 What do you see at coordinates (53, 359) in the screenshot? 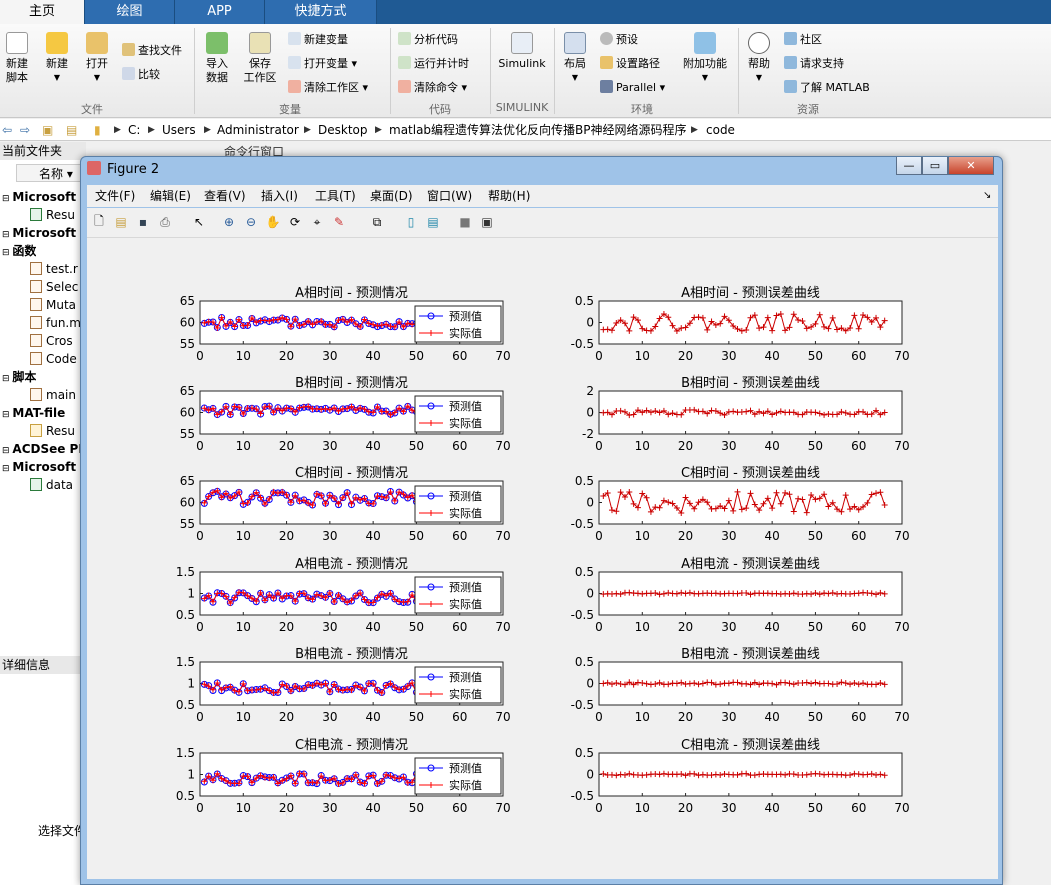
I see `tree-file-item: Code` at bounding box center [53, 359].